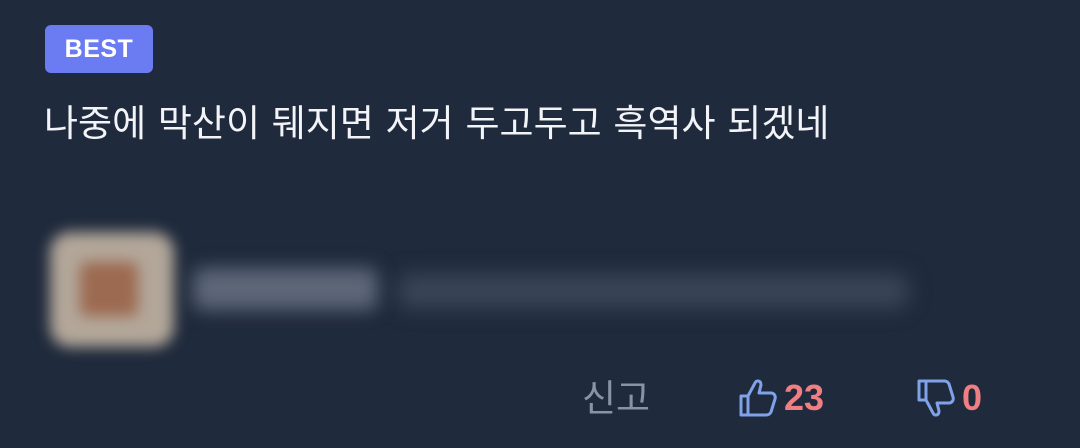 The height and width of the screenshot is (448, 1080). Describe the element at coordinates (936, 398) in the screenshot. I see `thumbs-down-icon` at that location.